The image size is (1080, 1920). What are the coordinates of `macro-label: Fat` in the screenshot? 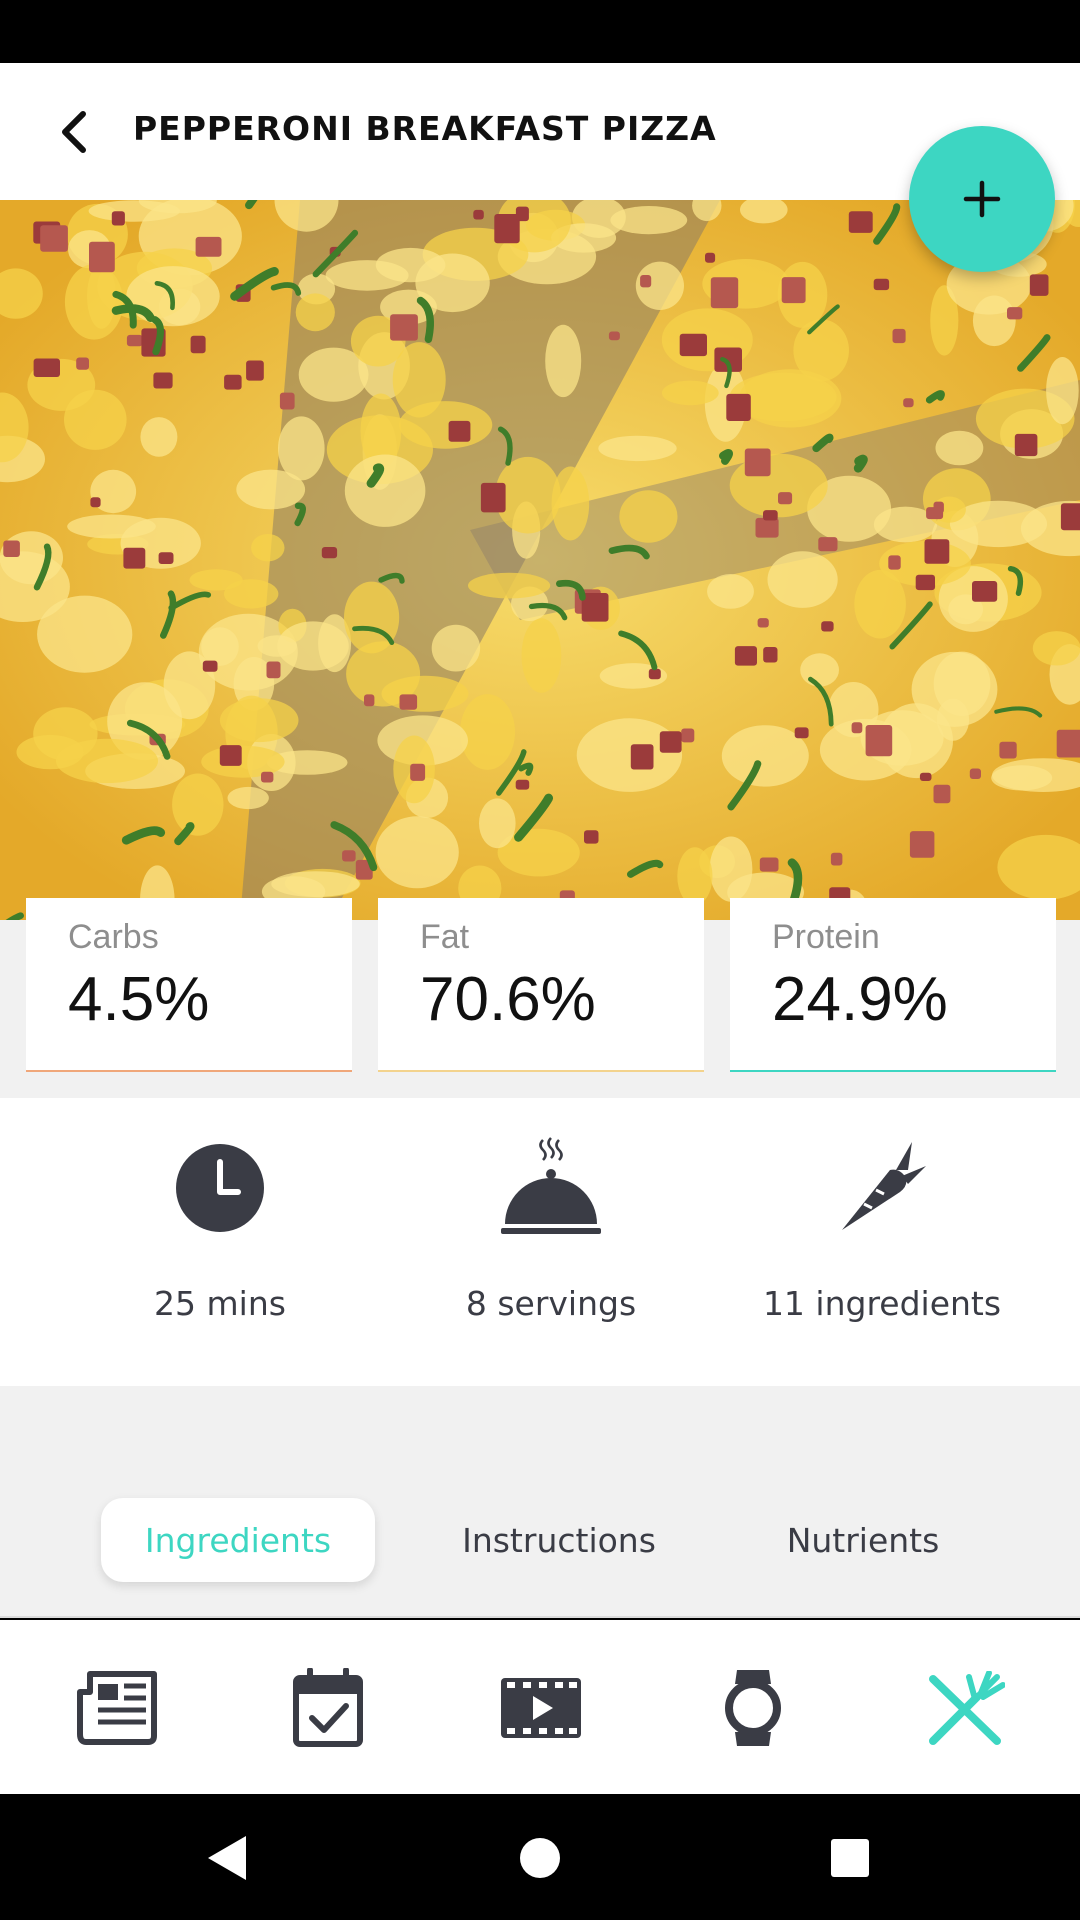 It's located at (445, 937).